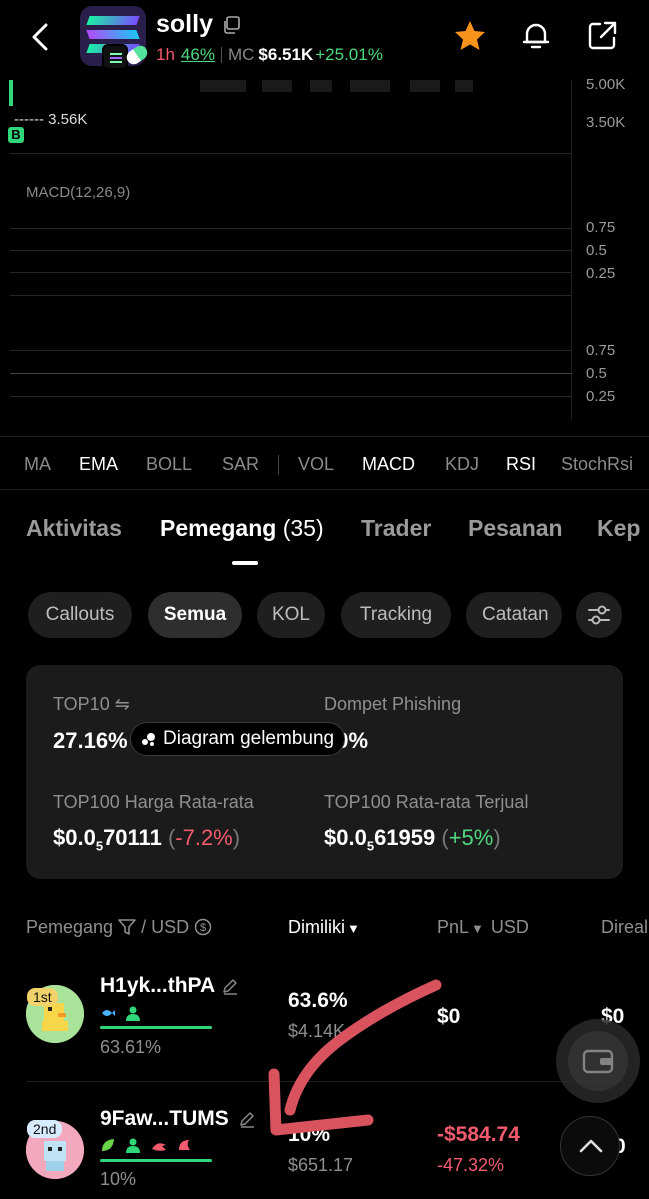 This screenshot has width=649, height=1199. I want to click on owned-pct: 63.6%, so click(318, 1000).